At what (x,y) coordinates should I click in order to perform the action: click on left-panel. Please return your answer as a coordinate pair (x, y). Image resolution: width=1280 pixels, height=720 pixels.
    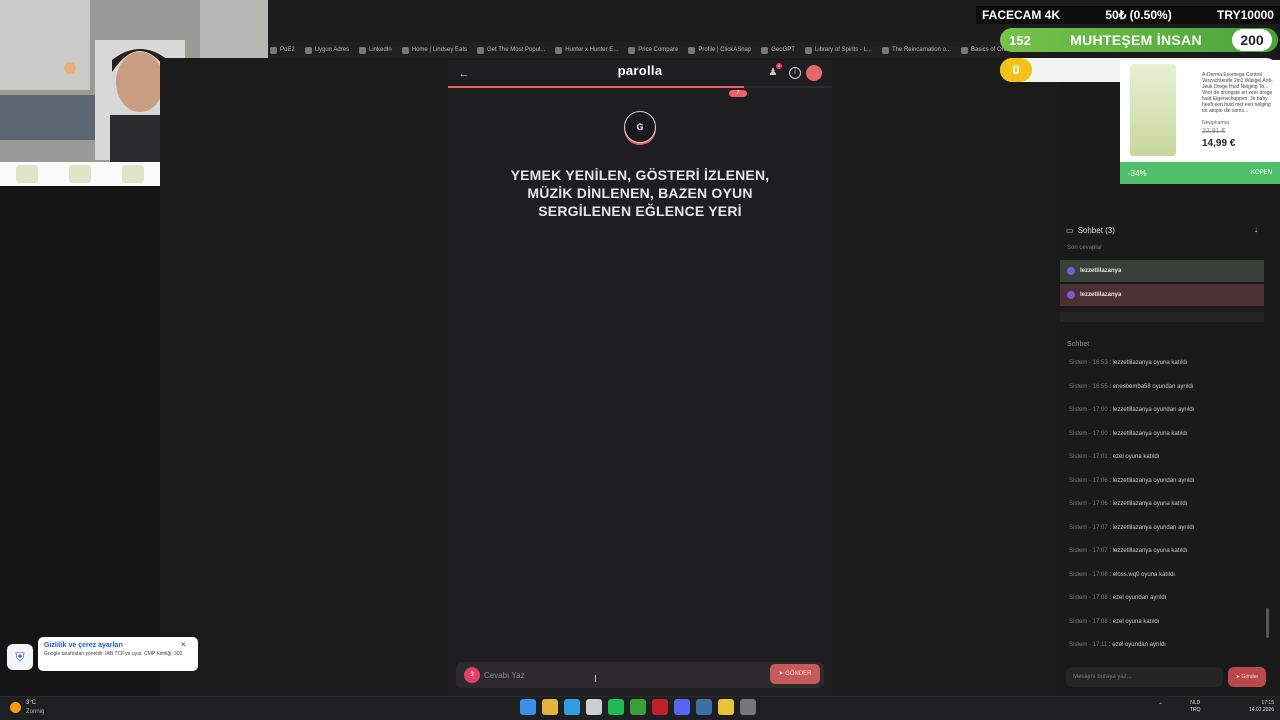
    Looking at the image, I should click on (80, 441).